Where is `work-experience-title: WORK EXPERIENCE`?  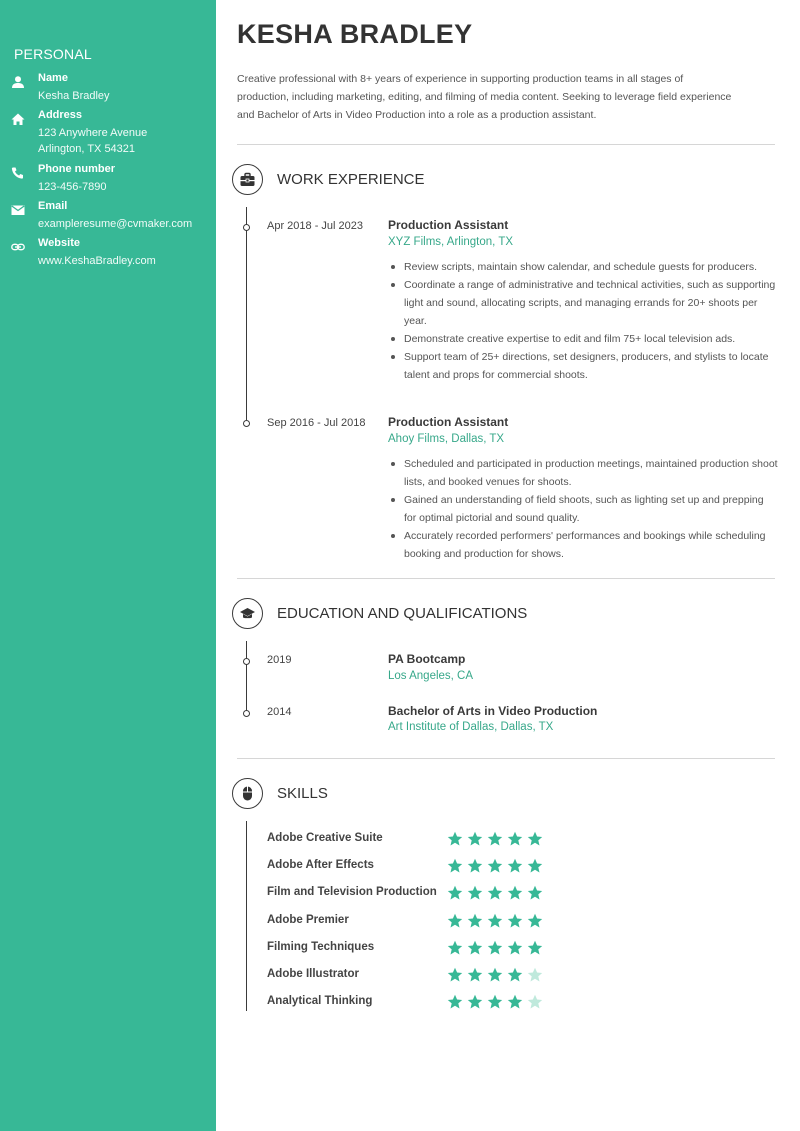
work-experience-title: WORK EXPERIENCE is located at coordinates (351, 179).